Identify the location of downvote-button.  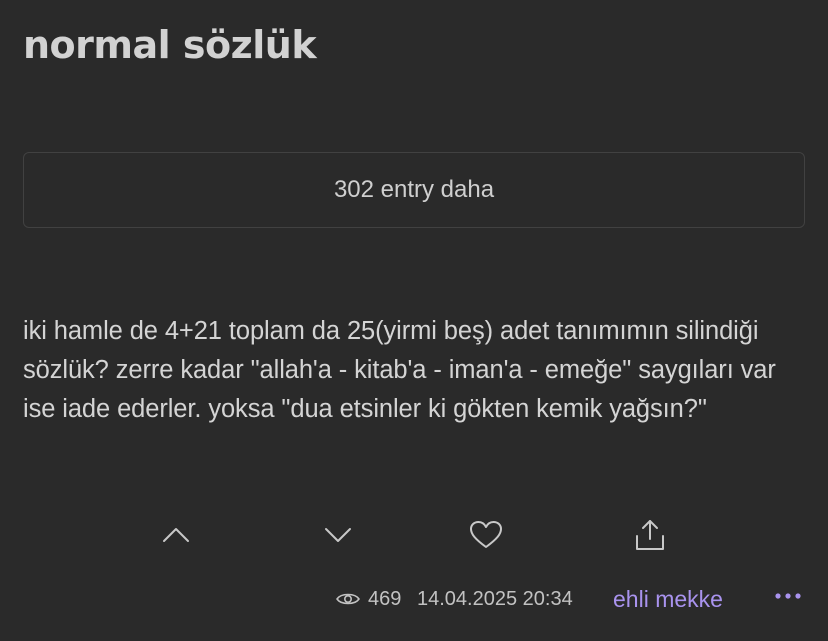
(338, 535).